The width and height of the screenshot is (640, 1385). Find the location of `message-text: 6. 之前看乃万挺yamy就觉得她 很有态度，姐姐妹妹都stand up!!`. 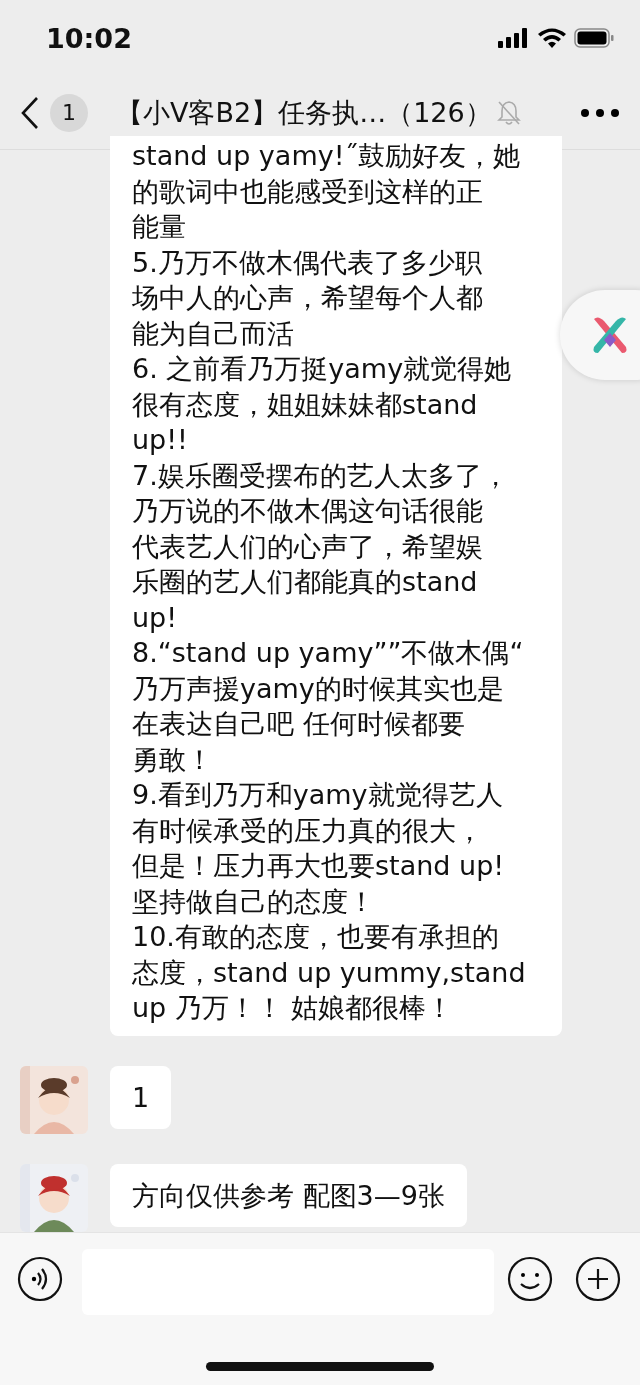

message-text: 6. 之前看乃万挺yamy就觉得她 很有态度，姐姐妹妹都stand up!! is located at coordinates (322, 404).